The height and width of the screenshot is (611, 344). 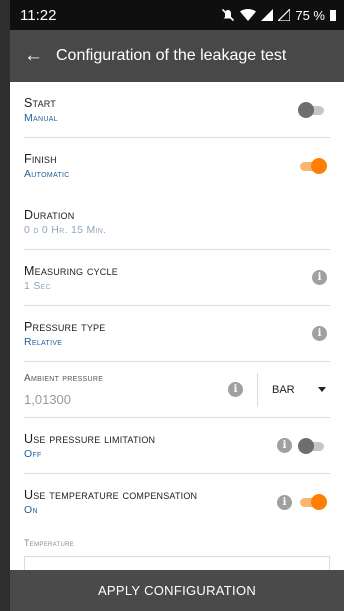 What do you see at coordinates (64, 378) in the screenshot?
I see `ambient-pressure-label: Ambient pressure` at bounding box center [64, 378].